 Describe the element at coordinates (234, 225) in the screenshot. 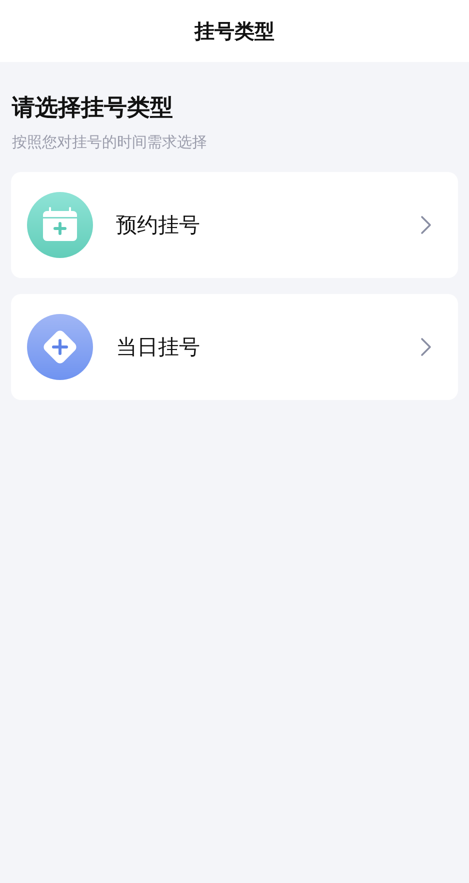

I see `option-card: 预约挂号` at that location.